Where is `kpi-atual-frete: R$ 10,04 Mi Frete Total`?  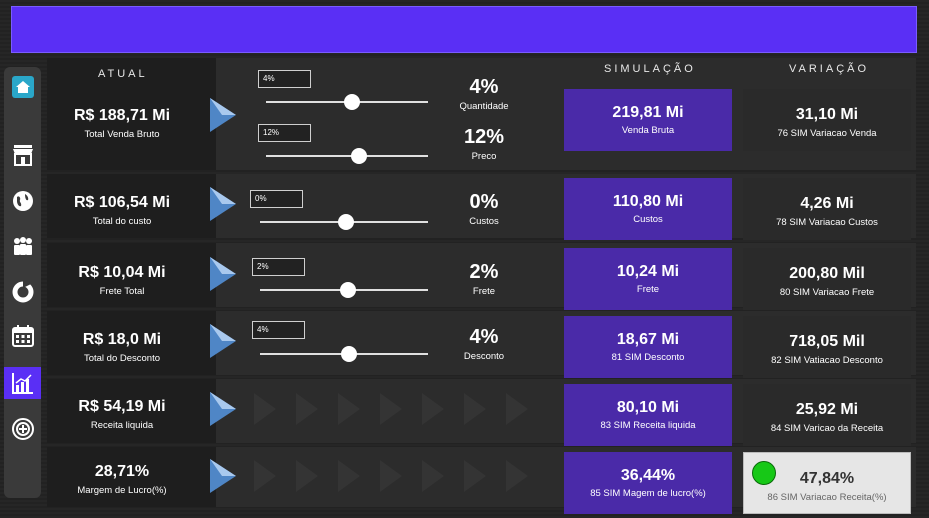
kpi-atual-frete: R$ 10,04 Mi Frete Total is located at coordinates (122, 280).